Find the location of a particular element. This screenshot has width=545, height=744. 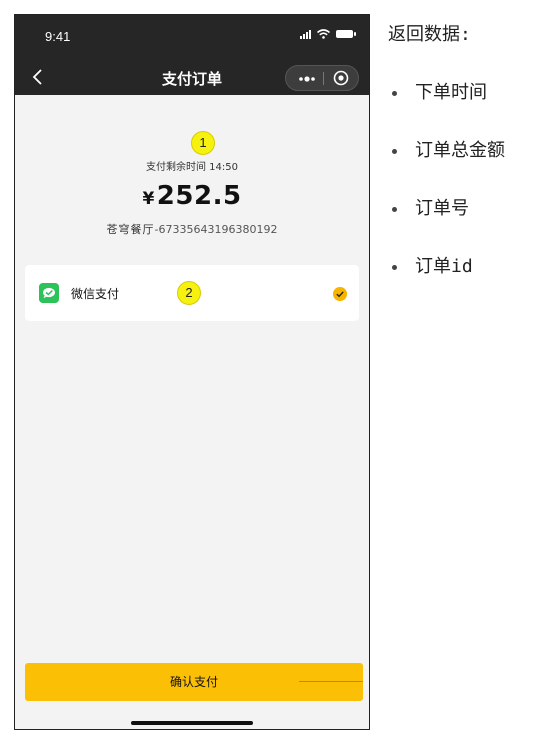

return-data-notes: 返回数据: 下单时间 订单总金额 订单号 订单id is located at coordinates (446, 148).